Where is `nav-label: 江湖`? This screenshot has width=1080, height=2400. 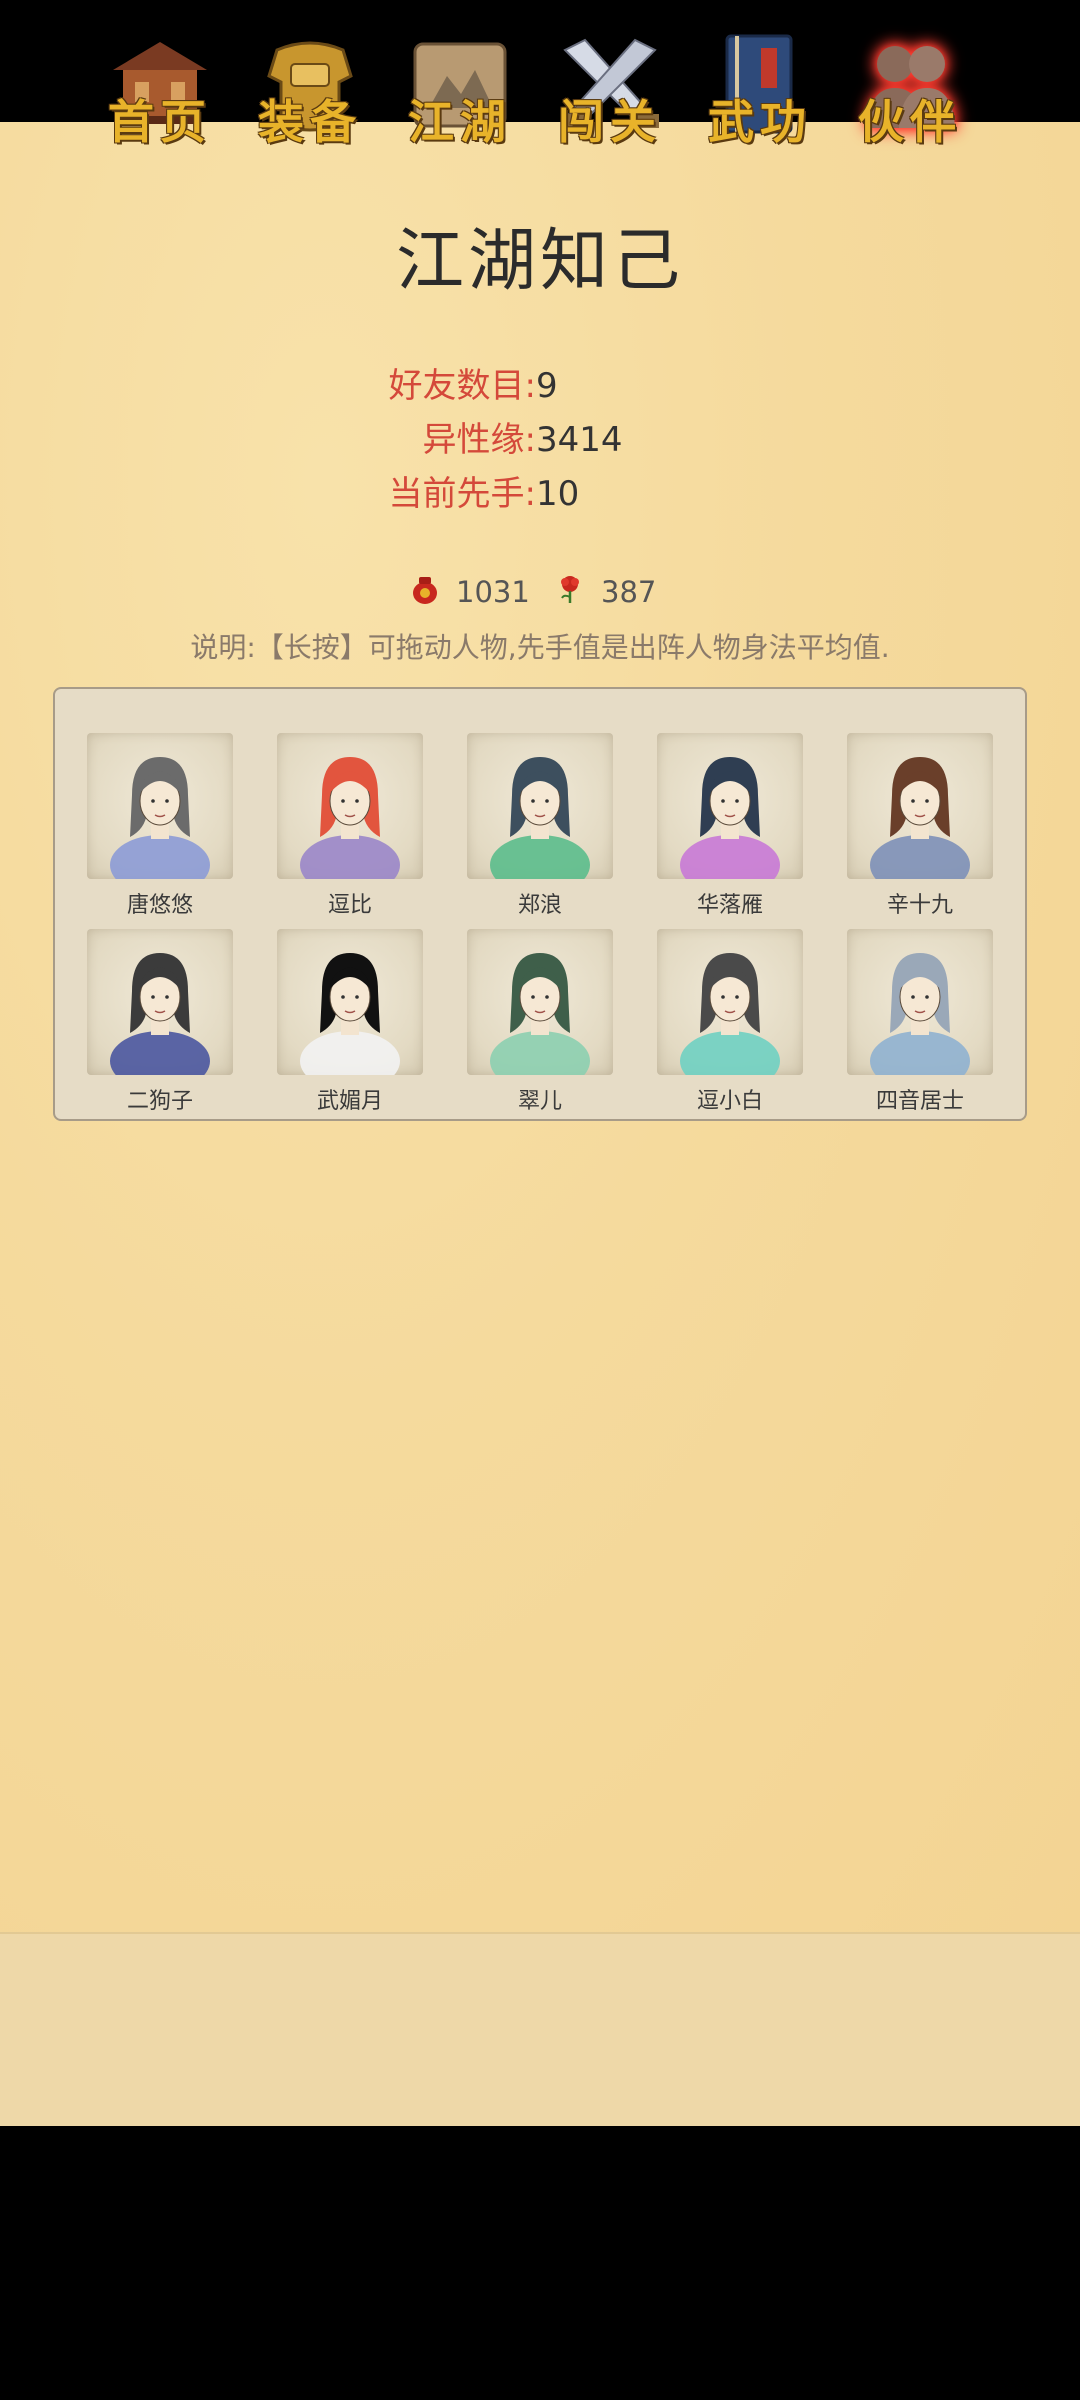 nav-label: 江湖 is located at coordinates (460, 122).